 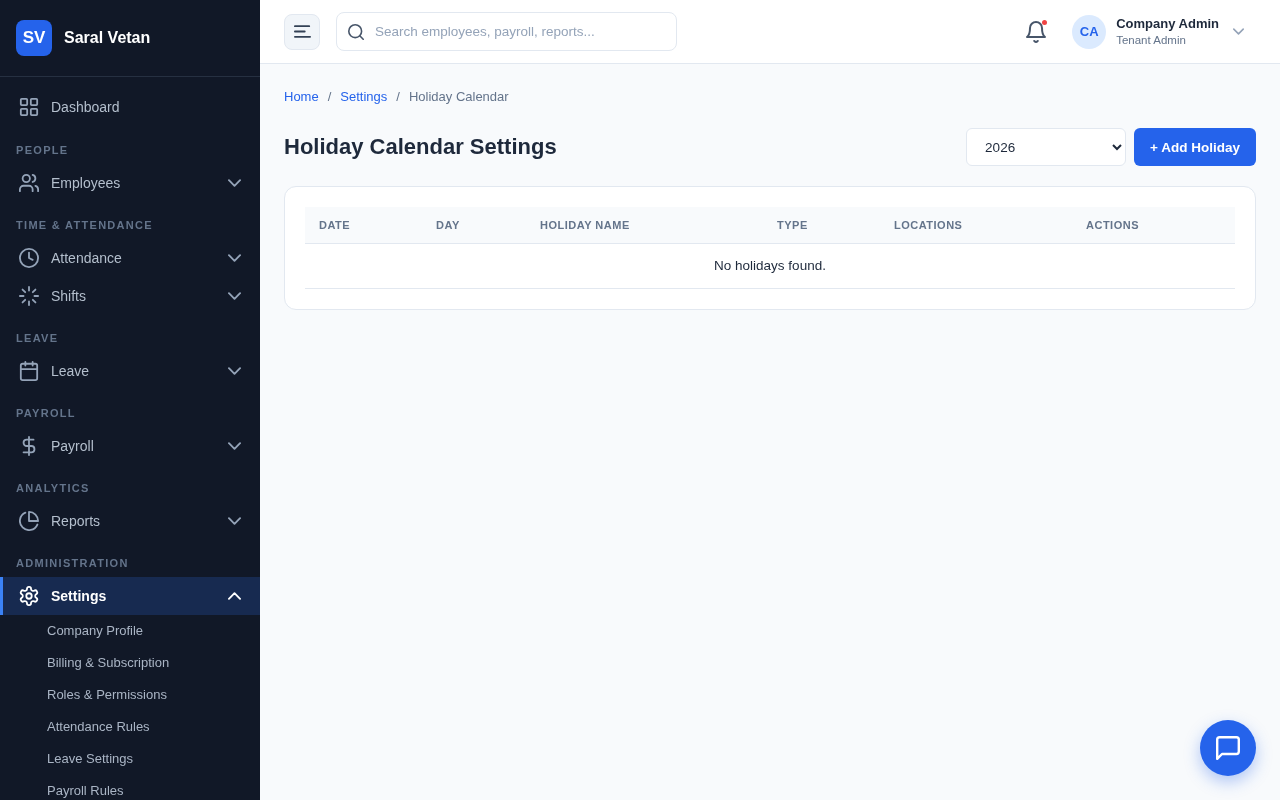 What do you see at coordinates (29, 521) in the screenshot?
I see `pie-chart-icon` at bounding box center [29, 521].